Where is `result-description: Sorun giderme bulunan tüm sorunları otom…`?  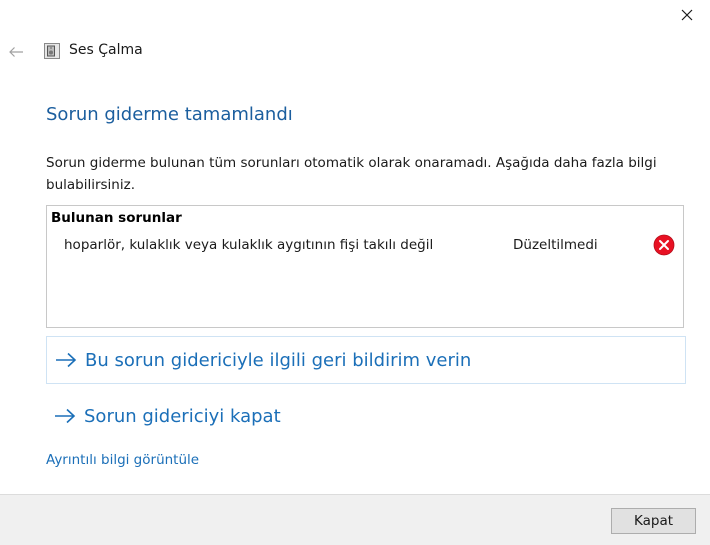 result-description: Sorun giderme bulunan tüm sorunları otom… is located at coordinates (351, 174).